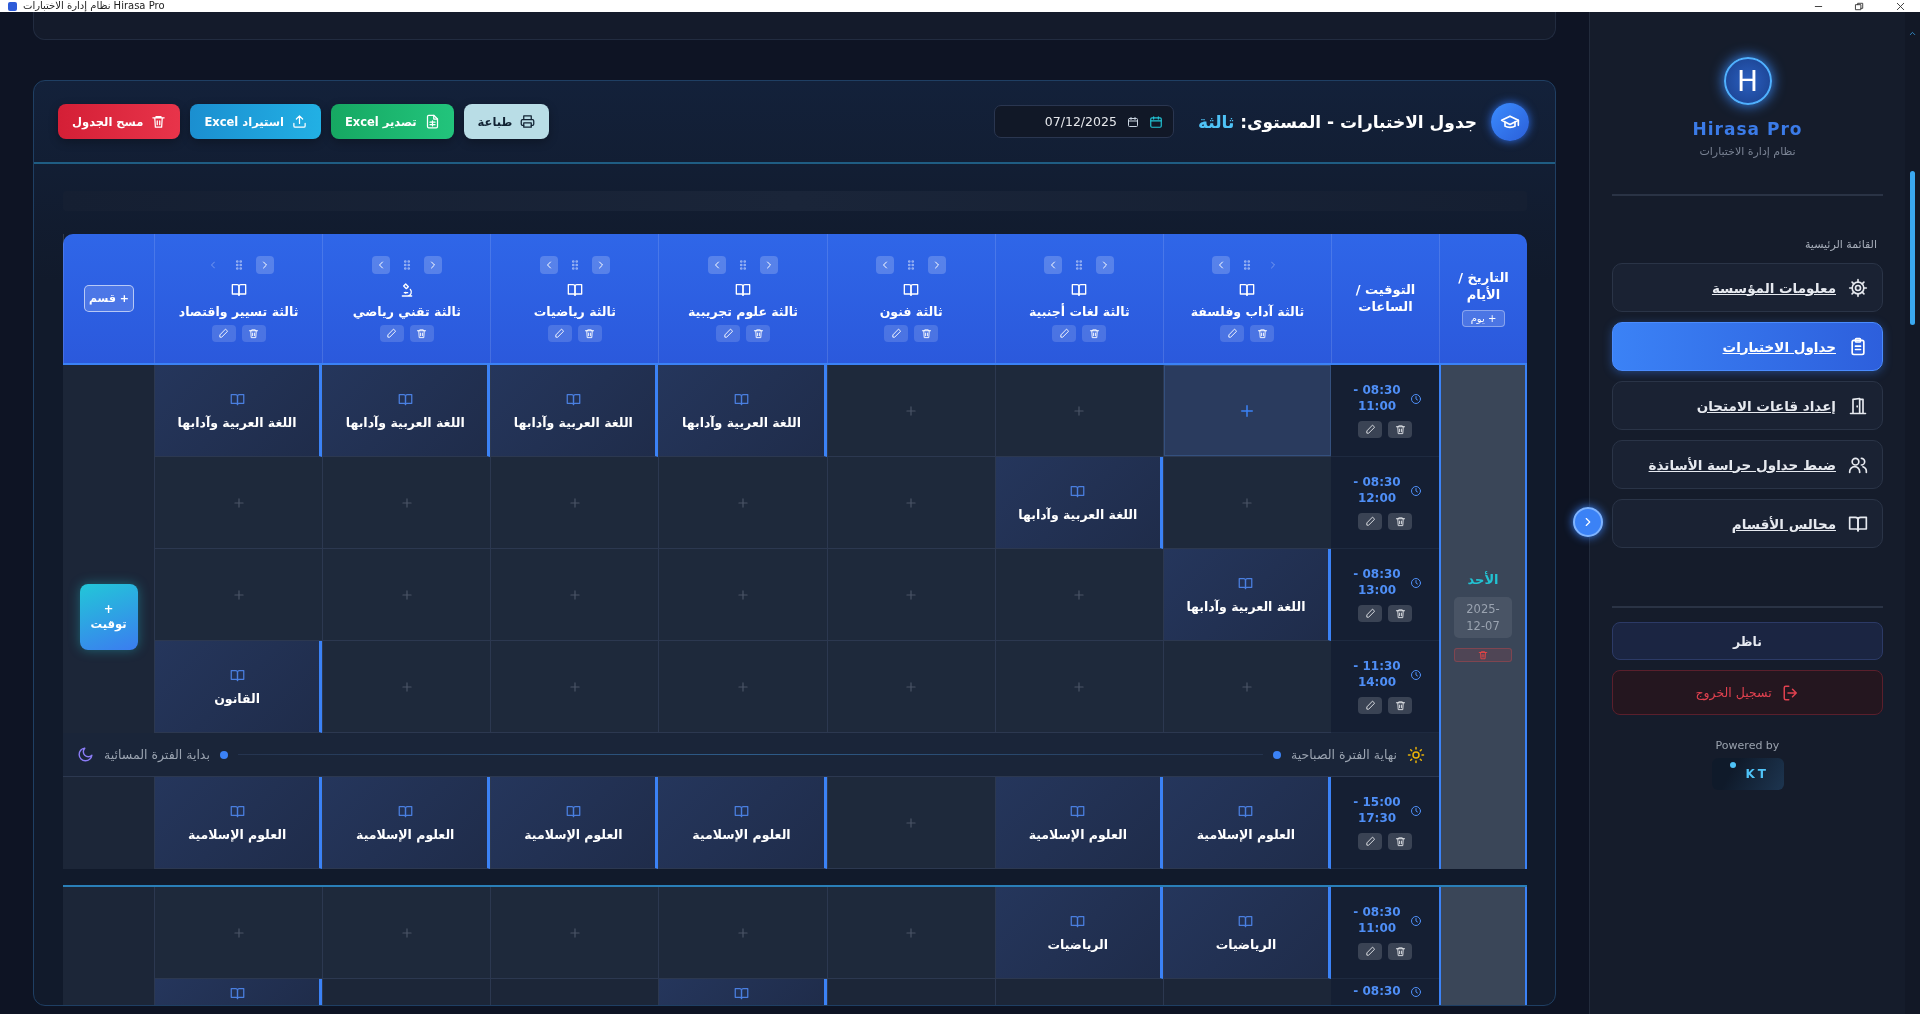 The image size is (1920, 1014). I want to click on column-title: ثالثة تقني رياضي, so click(406, 311).